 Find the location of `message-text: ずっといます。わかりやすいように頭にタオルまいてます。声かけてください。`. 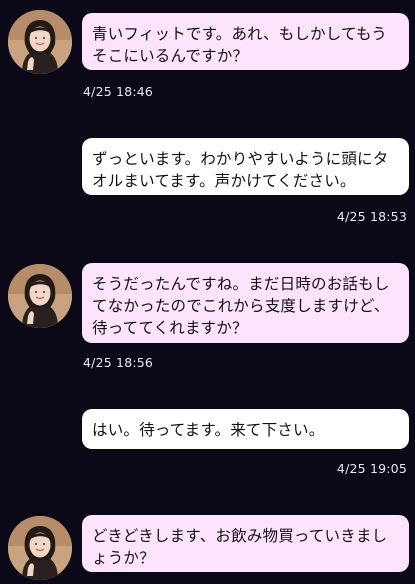

message-text: ずっといます。わかりやすいように頭にタオルまいてます。声かけてください。 is located at coordinates (240, 170).